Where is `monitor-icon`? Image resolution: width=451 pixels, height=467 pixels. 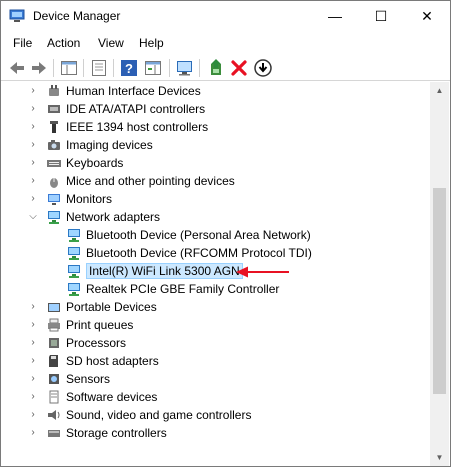 monitor-icon is located at coordinates (54, 199).